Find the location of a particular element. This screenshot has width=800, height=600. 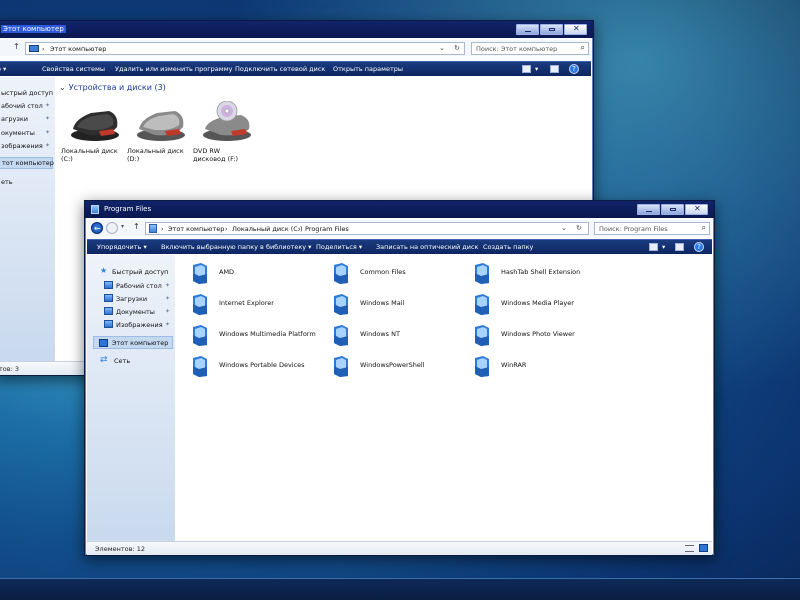

command-system-properties: Свойства системы is located at coordinates (73, 69).